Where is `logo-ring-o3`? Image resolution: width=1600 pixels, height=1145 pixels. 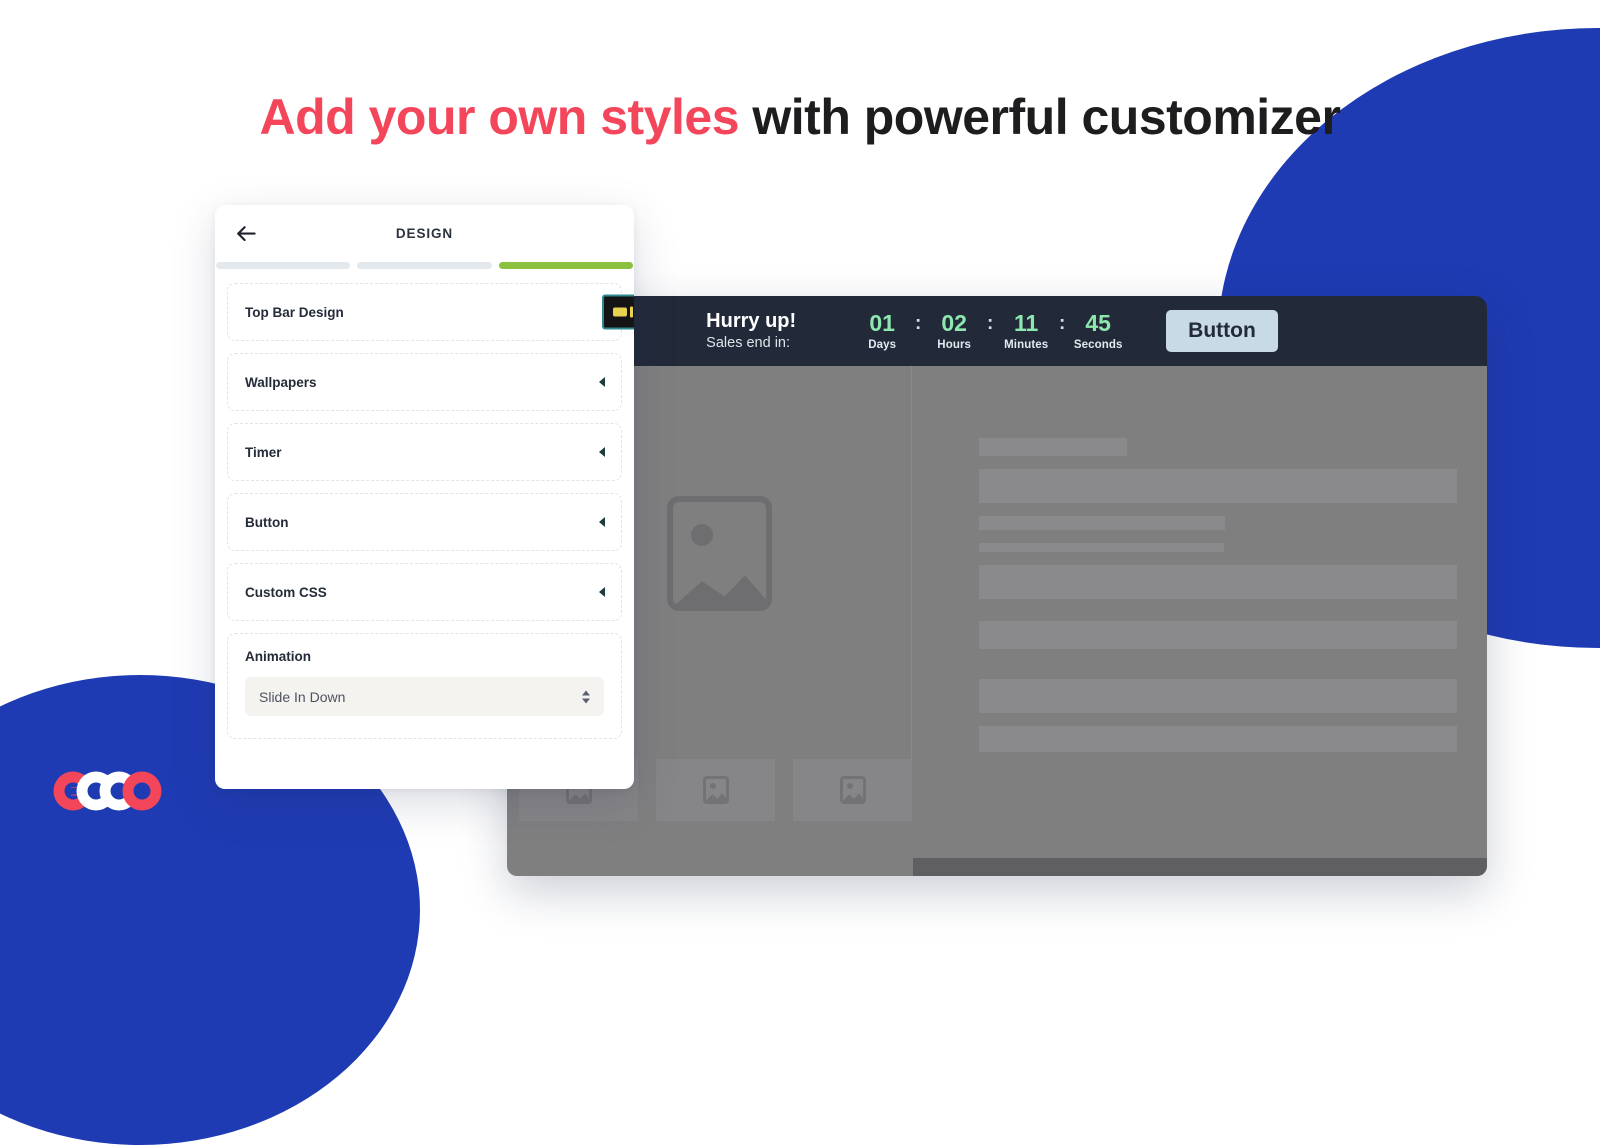
logo-ring-o3 is located at coordinates (142, 791).